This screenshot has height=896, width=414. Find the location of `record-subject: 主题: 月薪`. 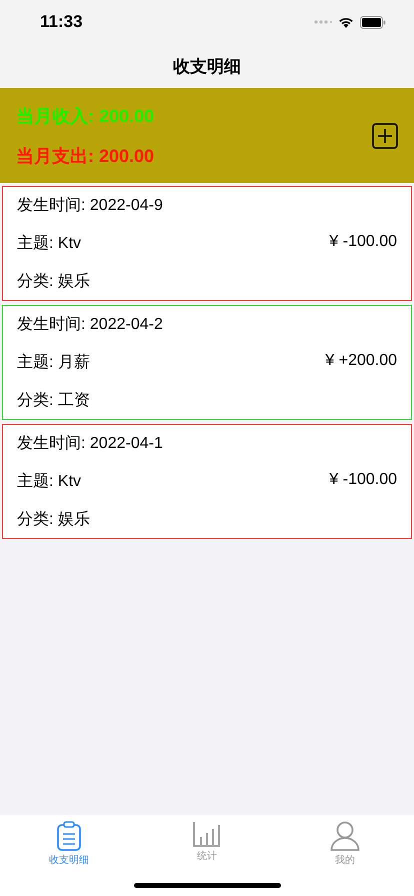

record-subject: 主题: 月薪 is located at coordinates (53, 362).